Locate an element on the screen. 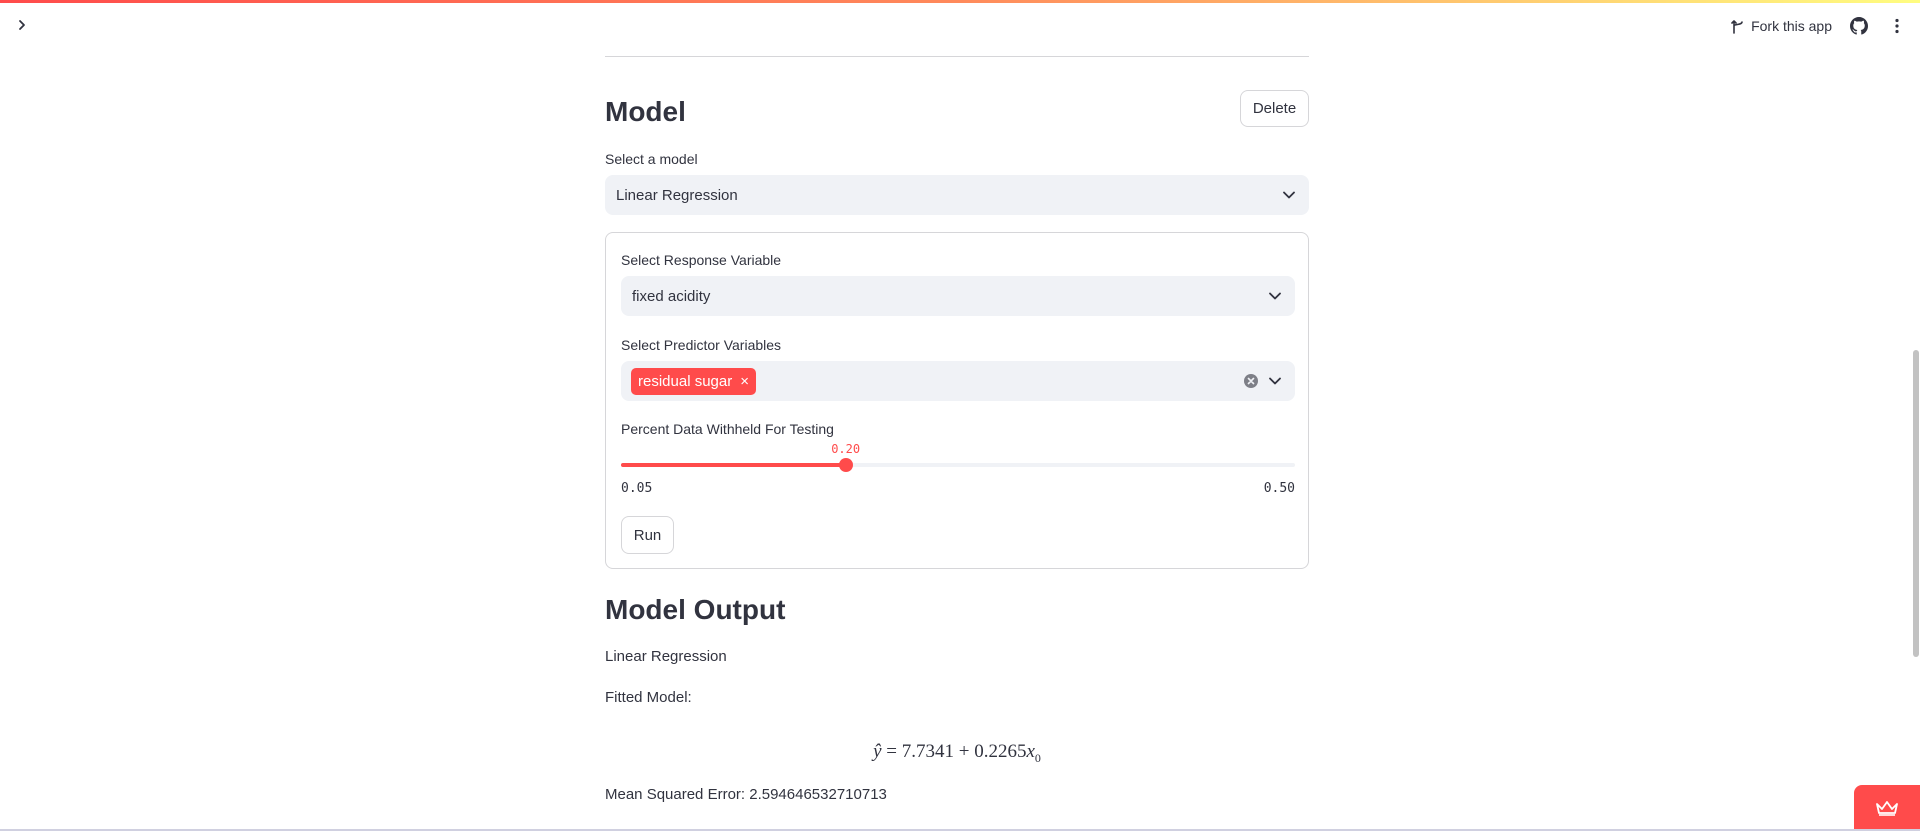  slider-min-label: 0.05 is located at coordinates (637, 488).